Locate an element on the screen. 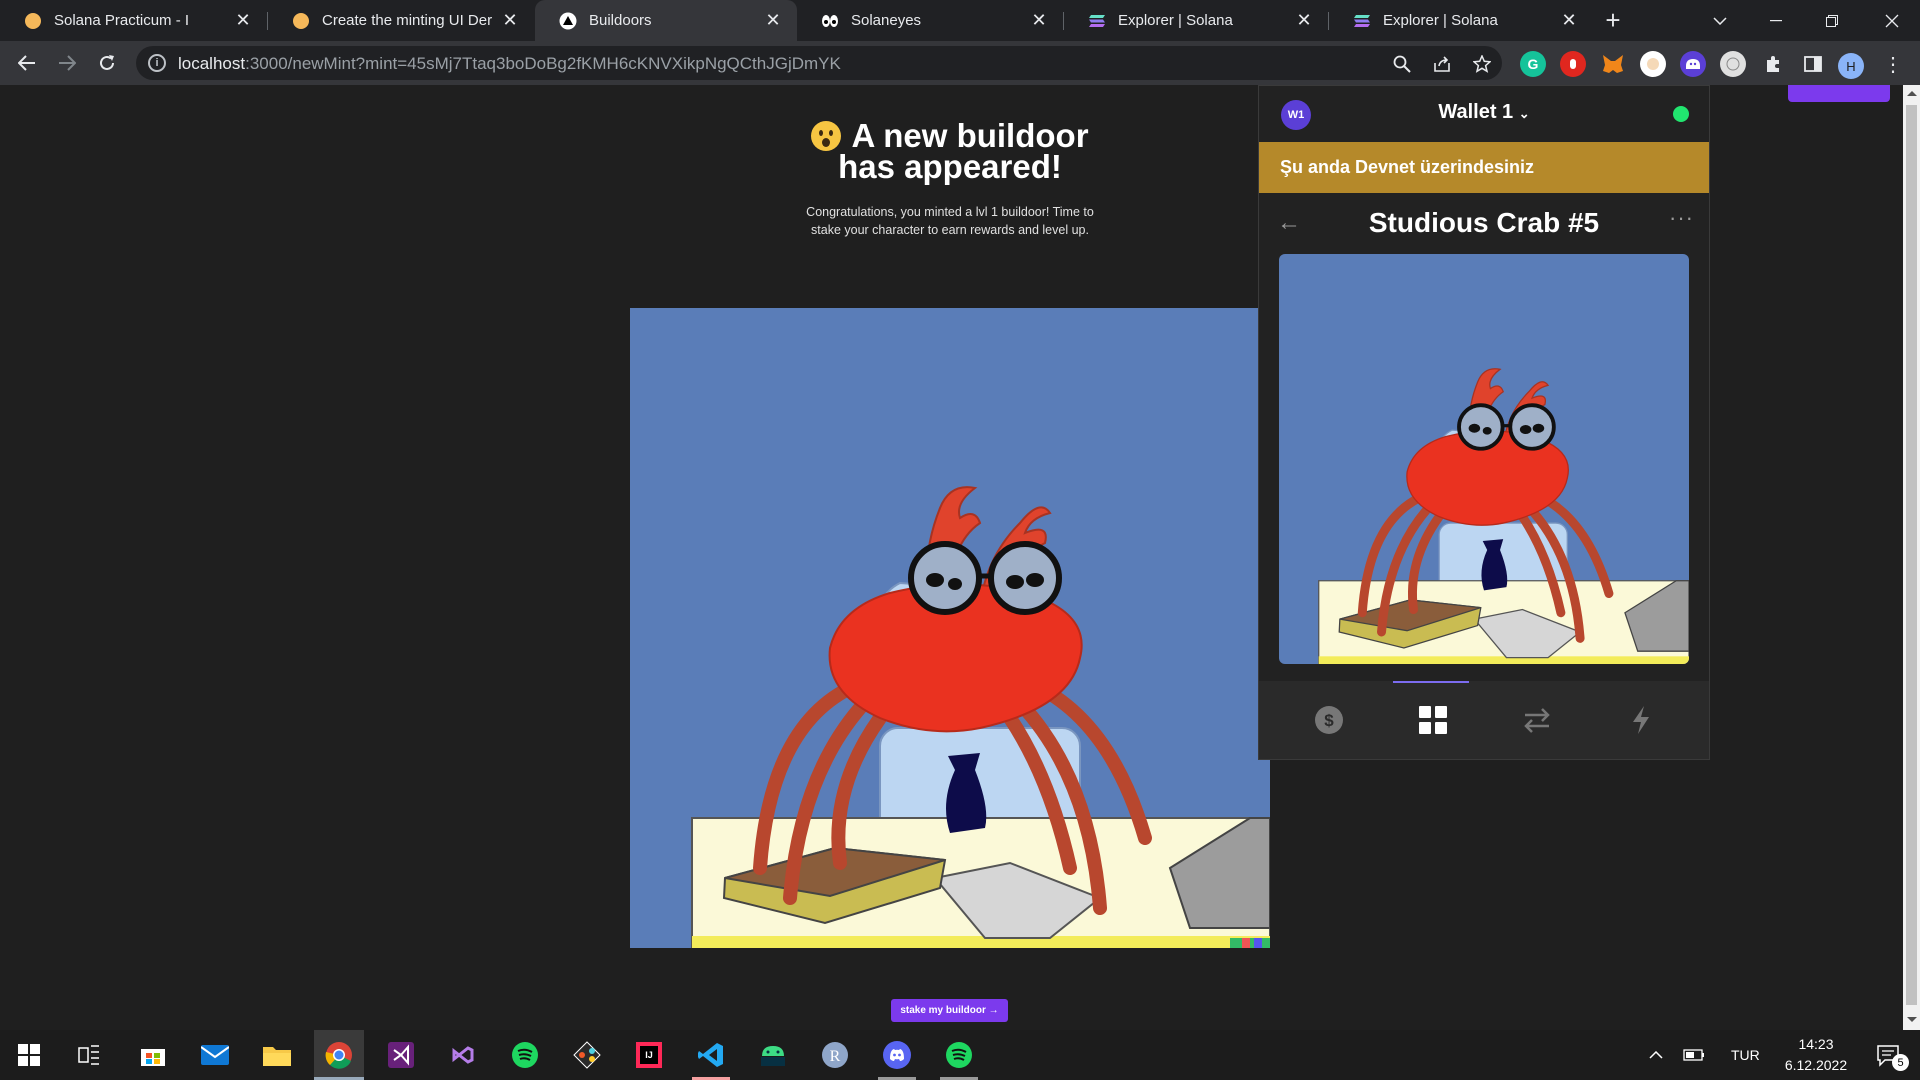 This screenshot has height=1080, width=1920. notification-count: 5 is located at coordinates (1900, 1062).